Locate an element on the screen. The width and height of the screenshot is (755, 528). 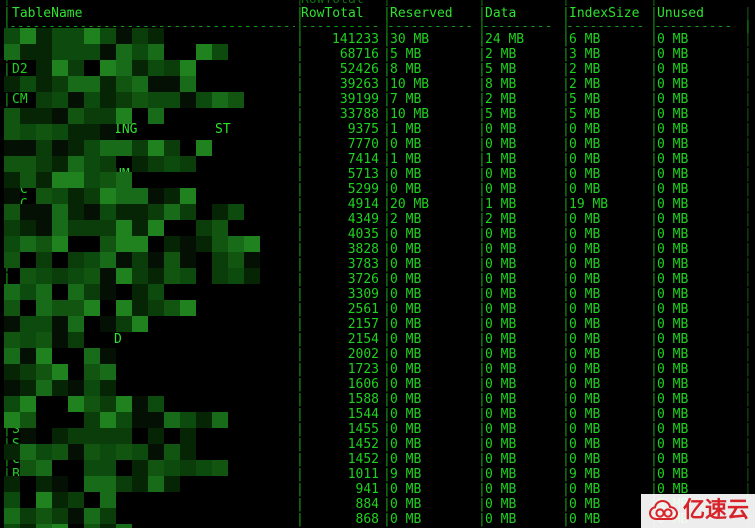
table-row: | CC | 5299 | 0 MB | 0 MB | 0 MB | 0 MB | is located at coordinates (377, 189).